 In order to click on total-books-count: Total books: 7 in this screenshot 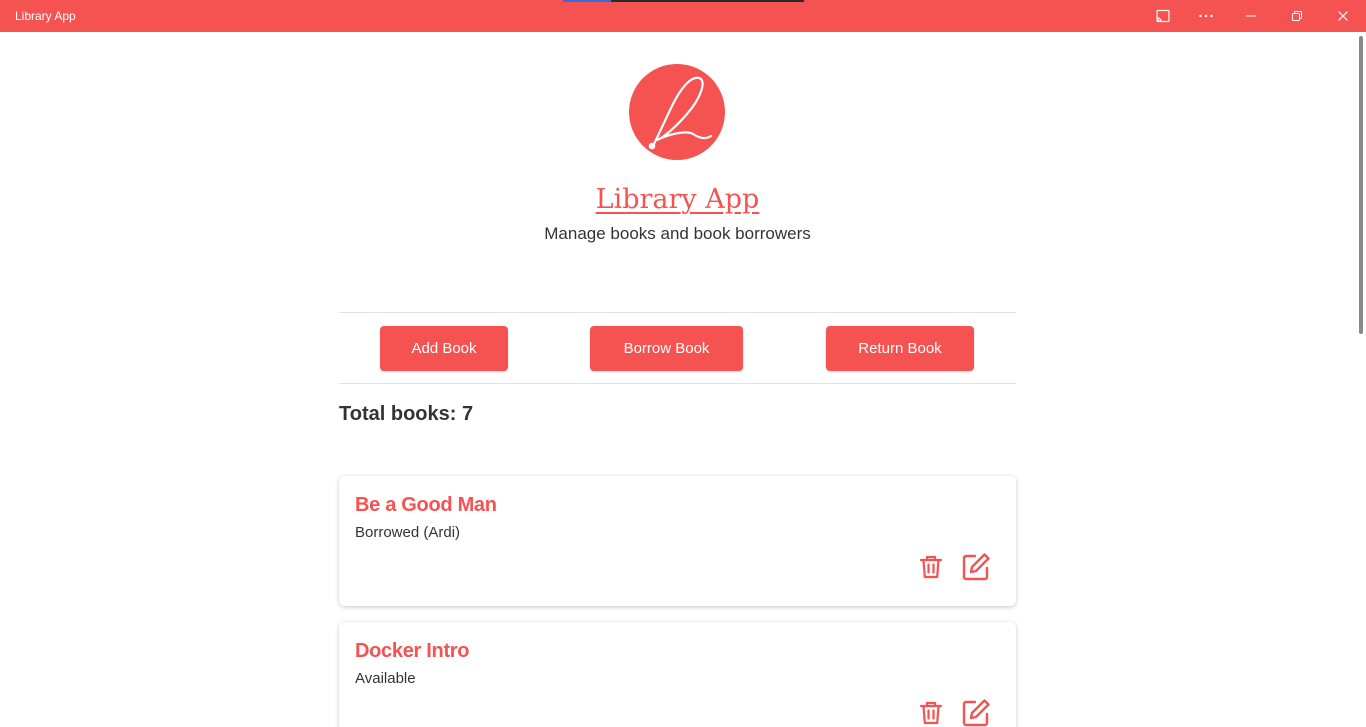, I will do `click(406, 414)`.